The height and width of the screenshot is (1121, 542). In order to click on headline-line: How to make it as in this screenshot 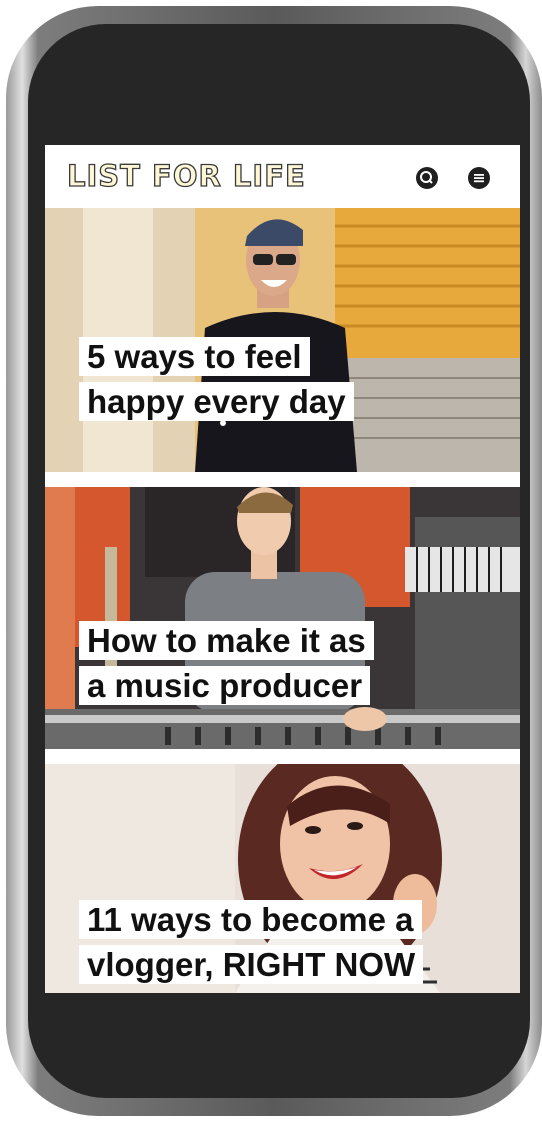, I will do `click(226, 640)`.